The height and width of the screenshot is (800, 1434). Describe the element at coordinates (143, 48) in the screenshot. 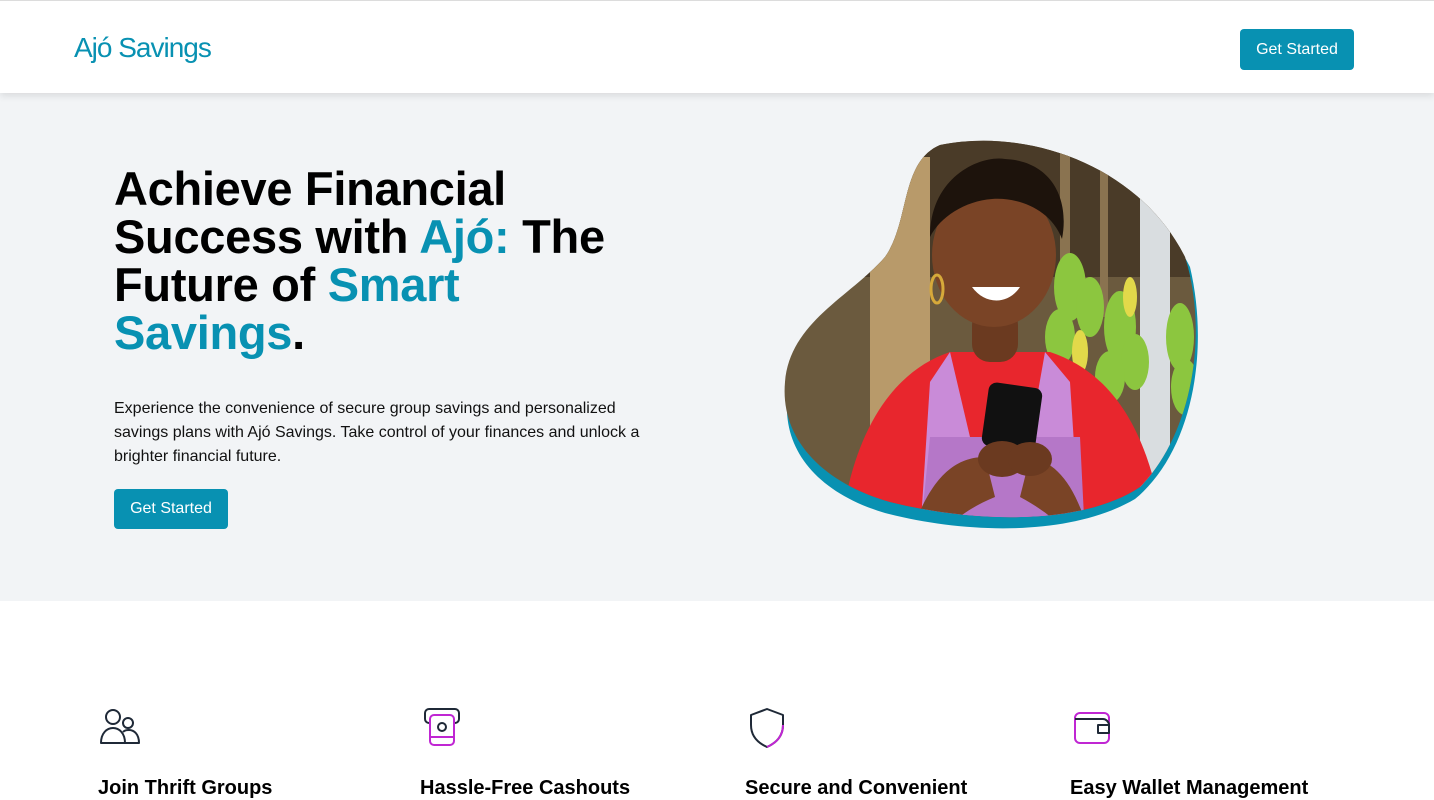

I see `logo: Ajó Savings` at that location.